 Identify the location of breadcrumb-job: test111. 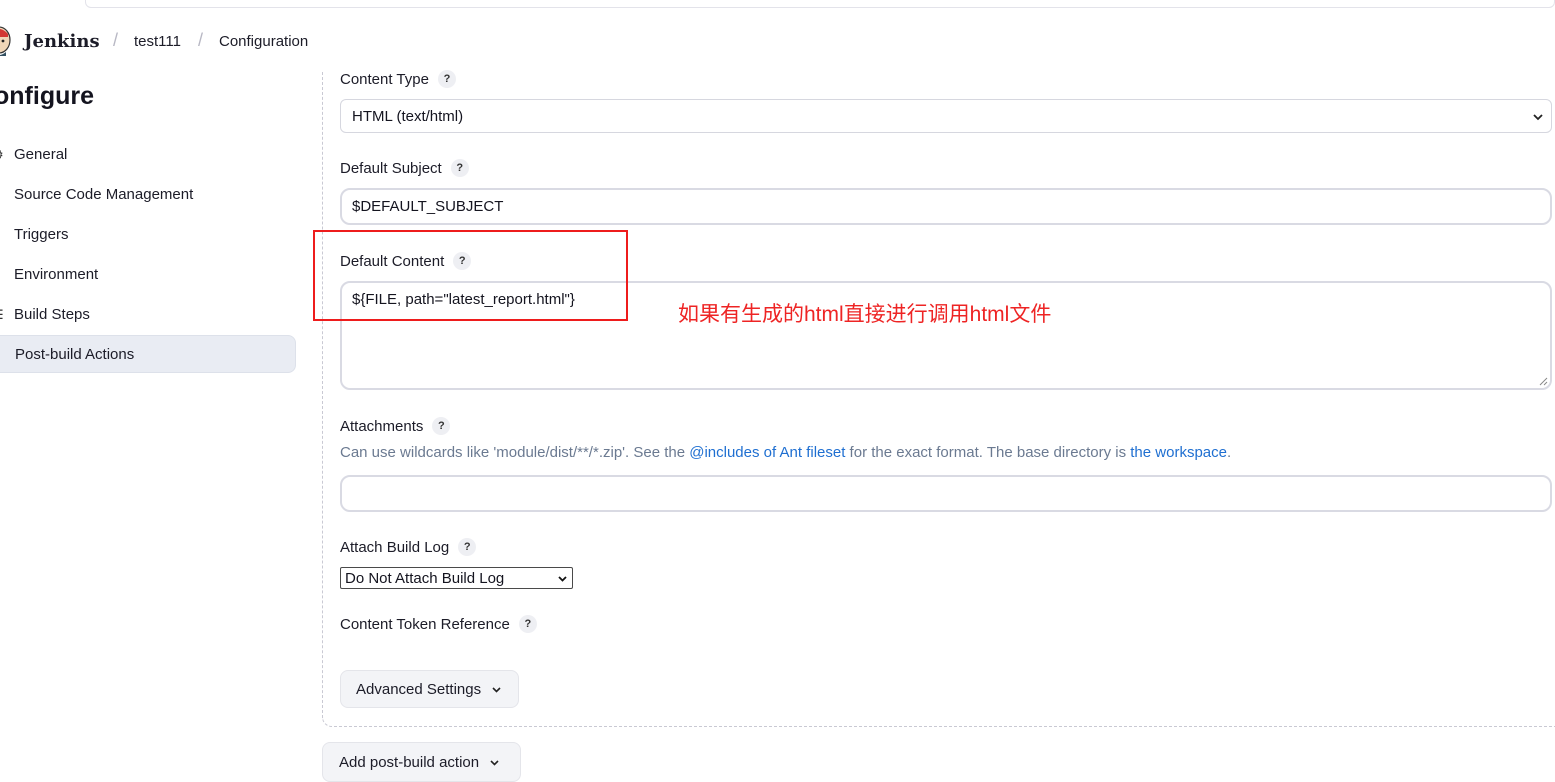
(157, 41).